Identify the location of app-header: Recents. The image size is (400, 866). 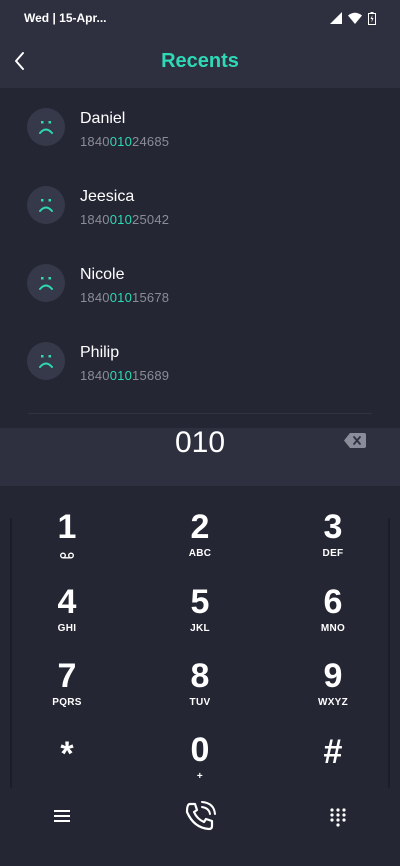
(200, 62).